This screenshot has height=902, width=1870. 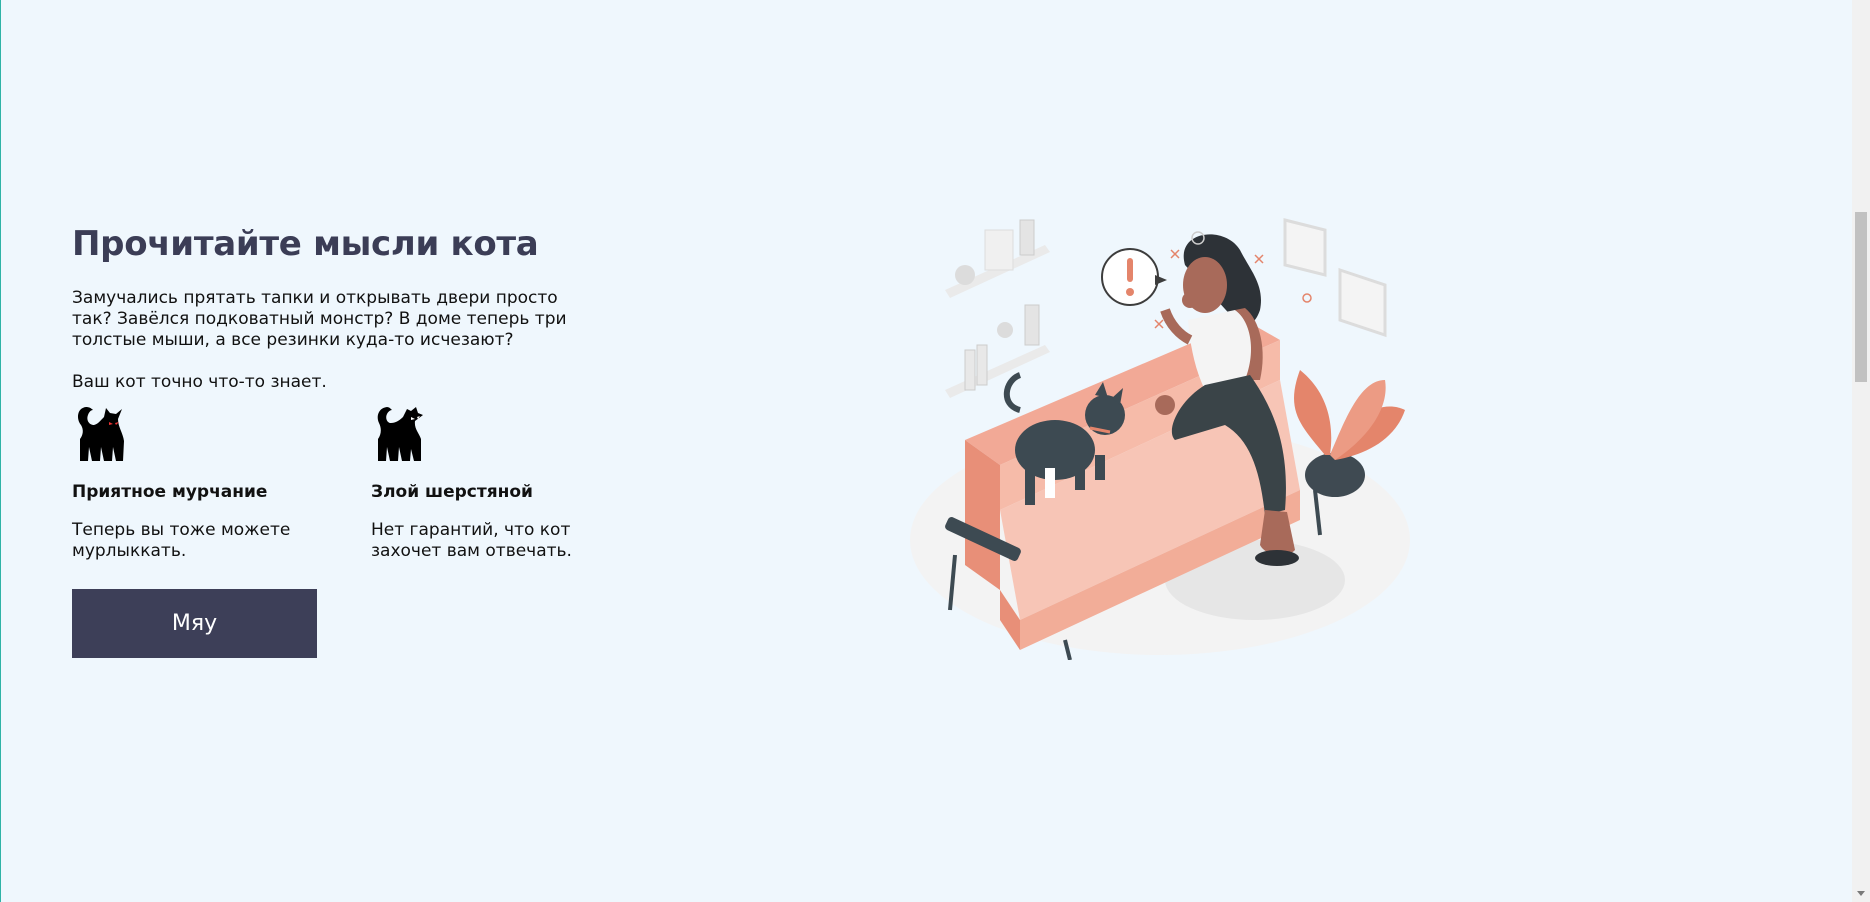 I want to click on feature-title: Злой шерстяной, so click(x=452, y=492).